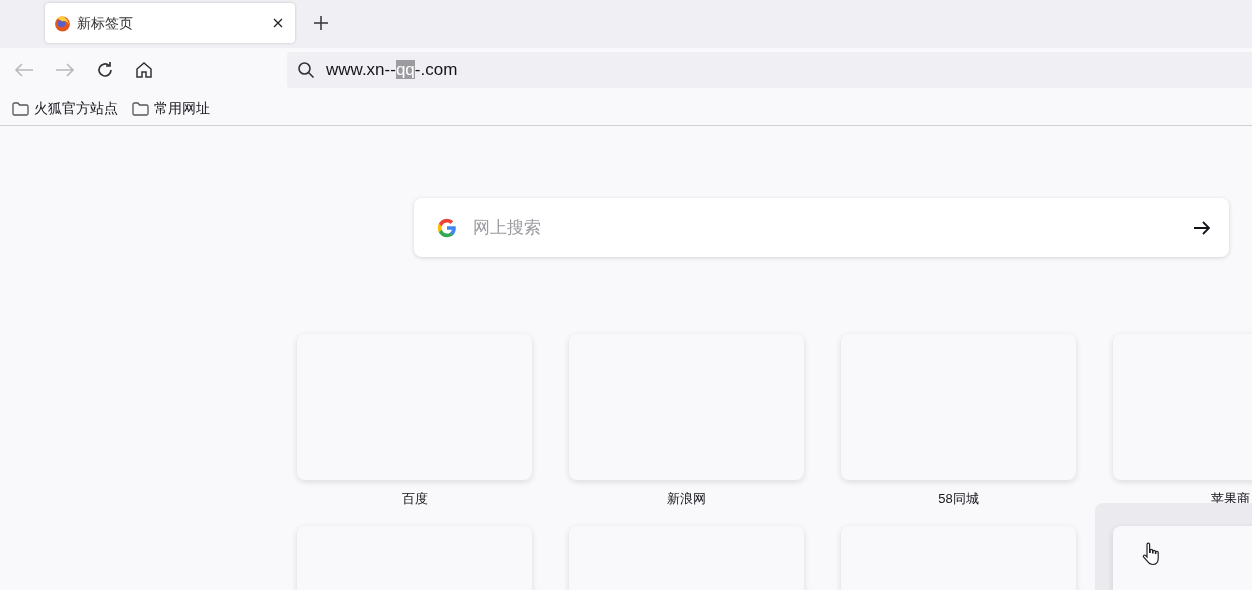  Describe the element at coordinates (447, 227) in the screenshot. I see `google-logo-icon` at that location.